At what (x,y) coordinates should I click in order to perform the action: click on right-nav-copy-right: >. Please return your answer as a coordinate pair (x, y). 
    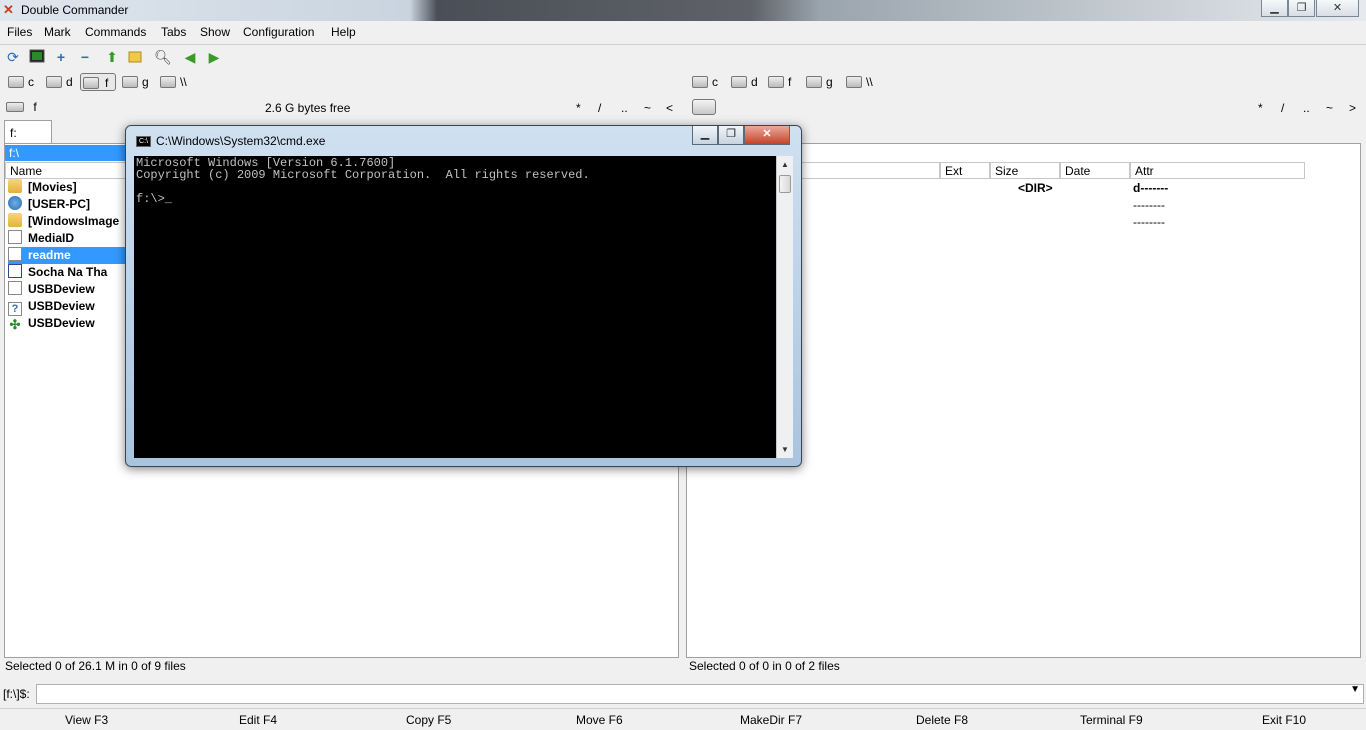
    Looking at the image, I should click on (1352, 108).